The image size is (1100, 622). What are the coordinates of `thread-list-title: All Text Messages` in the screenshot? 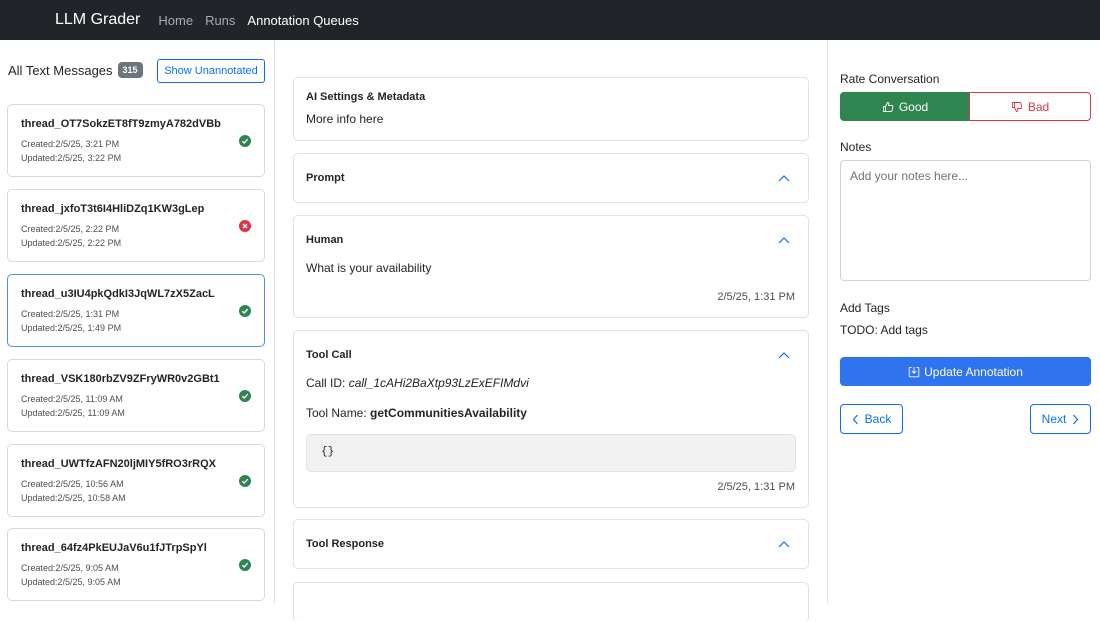 It's located at (60, 70).